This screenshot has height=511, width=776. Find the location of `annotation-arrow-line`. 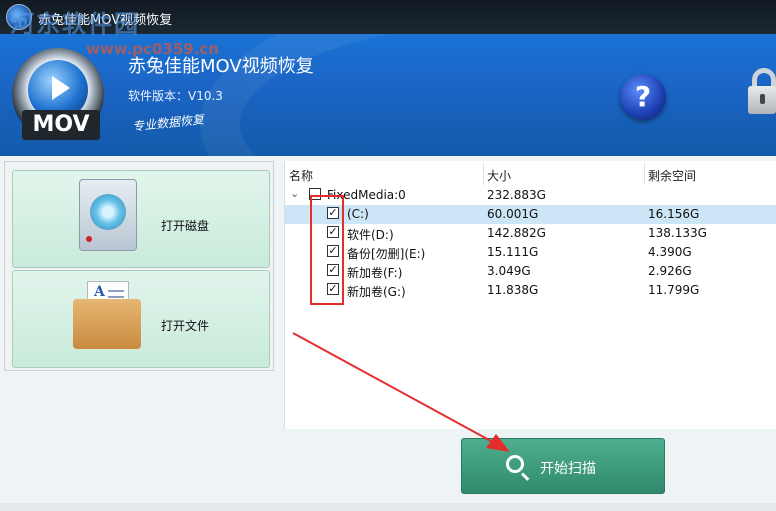

annotation-arrow-line is located at coordinates (396, 389).